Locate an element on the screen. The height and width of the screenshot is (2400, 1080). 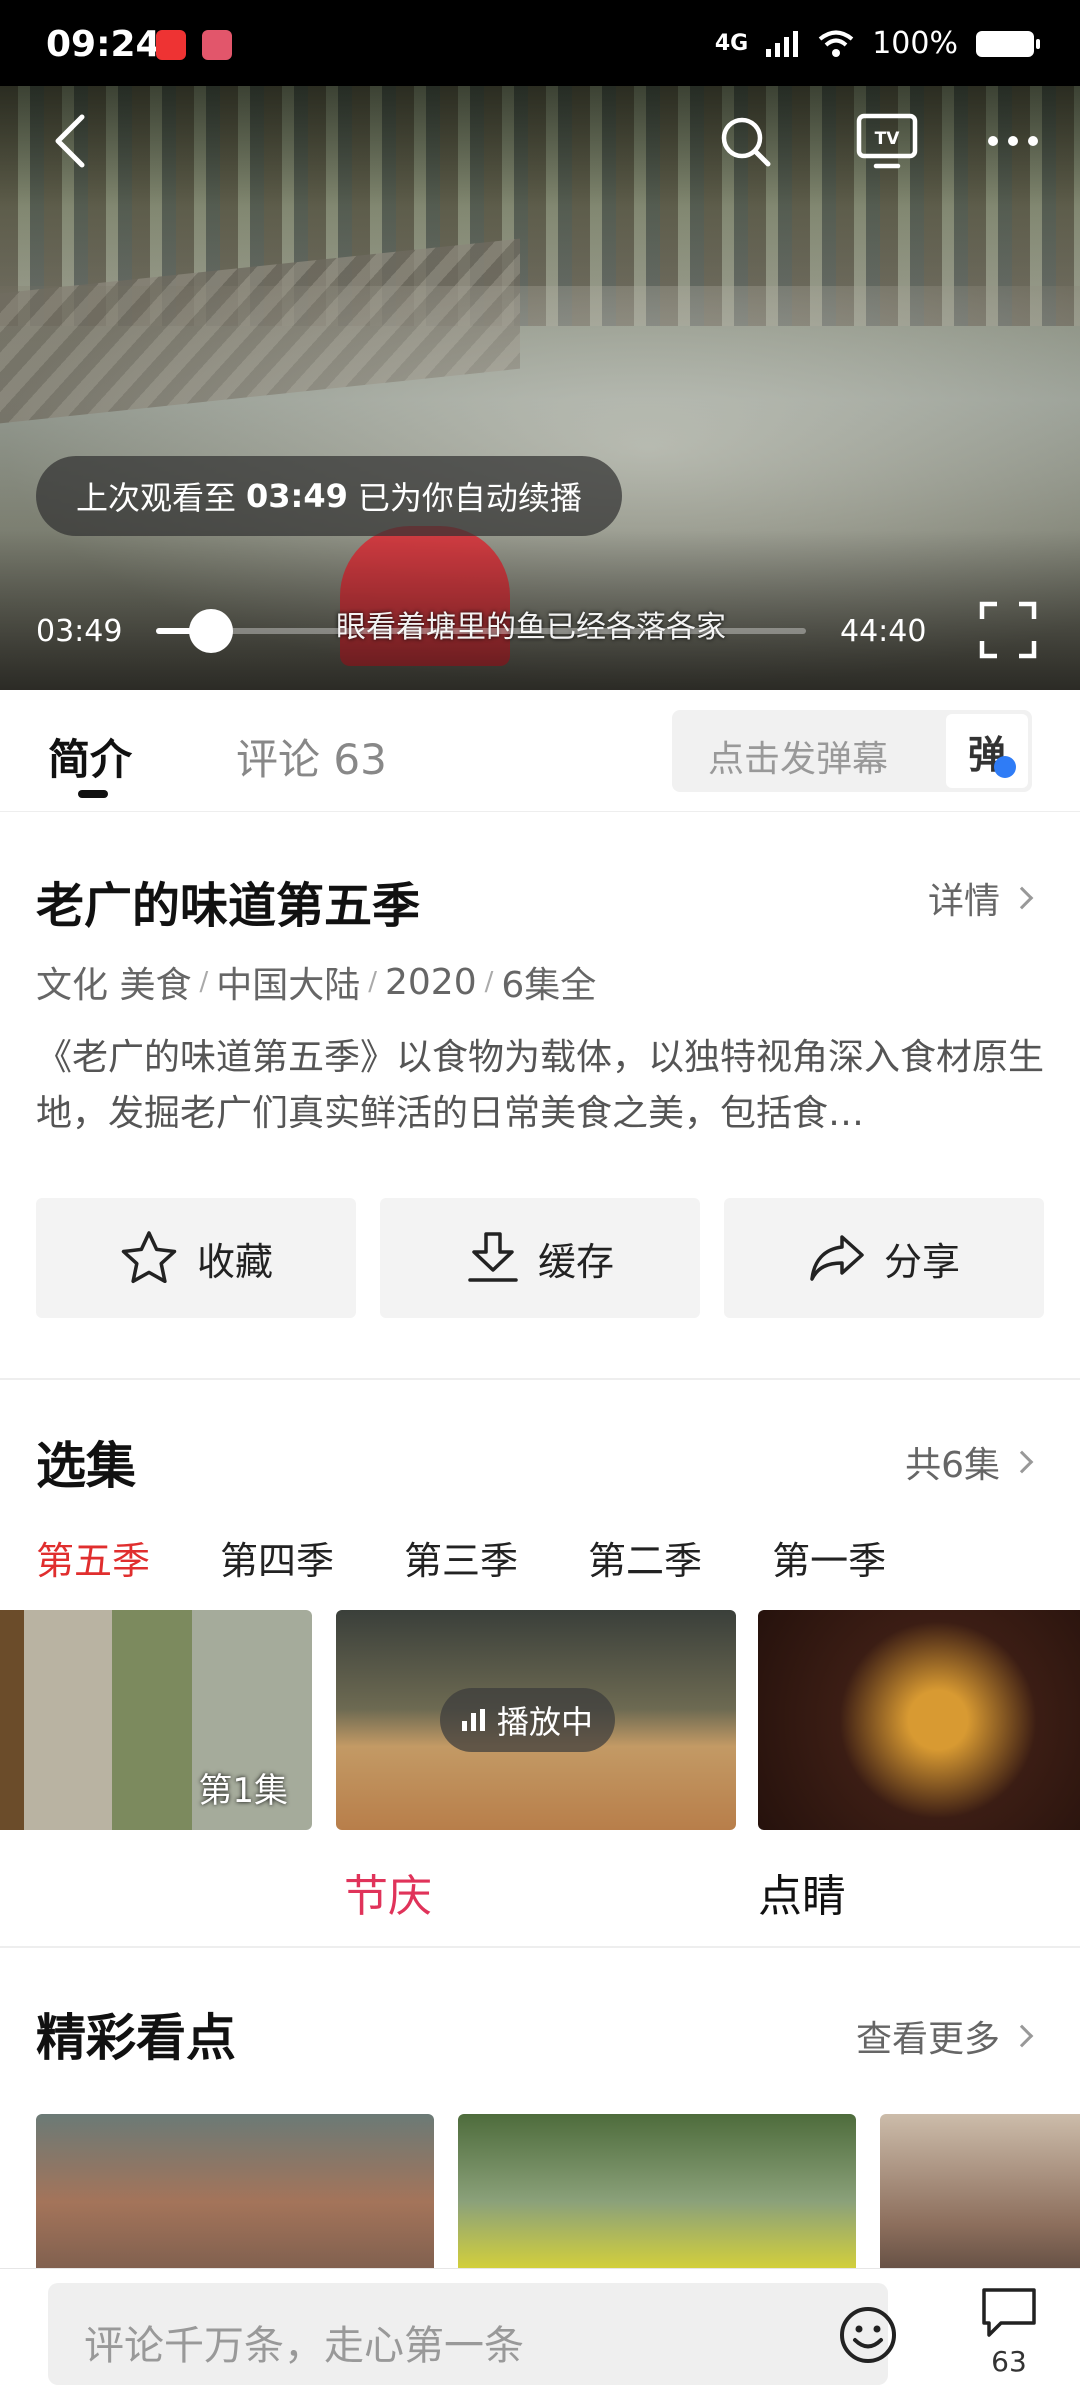
check-badge-icon is located at coordinates (1005, 767).